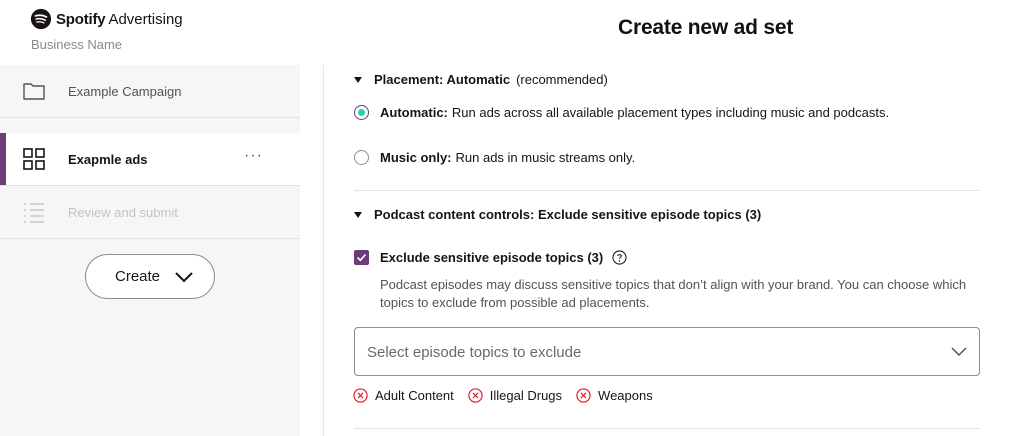 This screenshot has width=1024, height=436. What do you see at coordinates (442, 79) in the screenshot?
I see `placement-title: Placement: Automatic` at bounding box center [442, 79].